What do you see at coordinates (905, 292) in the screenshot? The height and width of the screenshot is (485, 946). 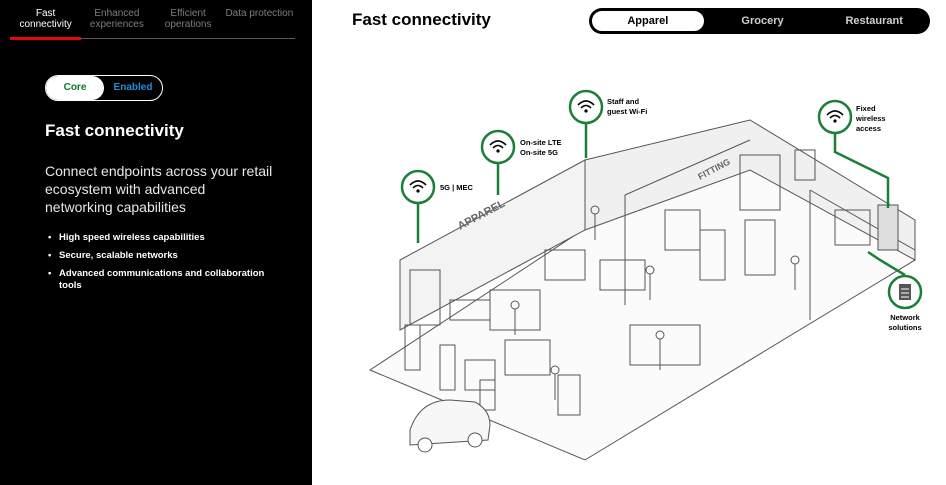 I see `server-icon` at bounding box center [905, 292].